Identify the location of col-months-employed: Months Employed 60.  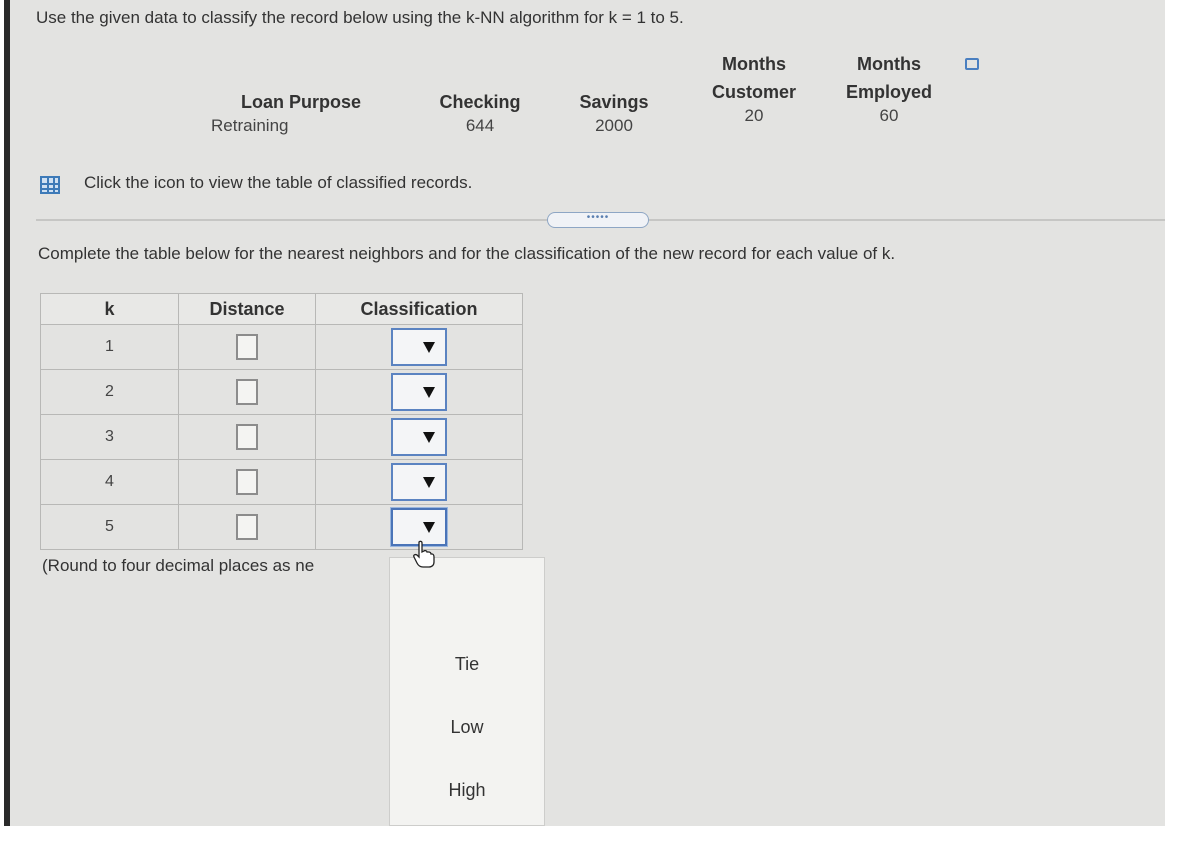
(889, 88).